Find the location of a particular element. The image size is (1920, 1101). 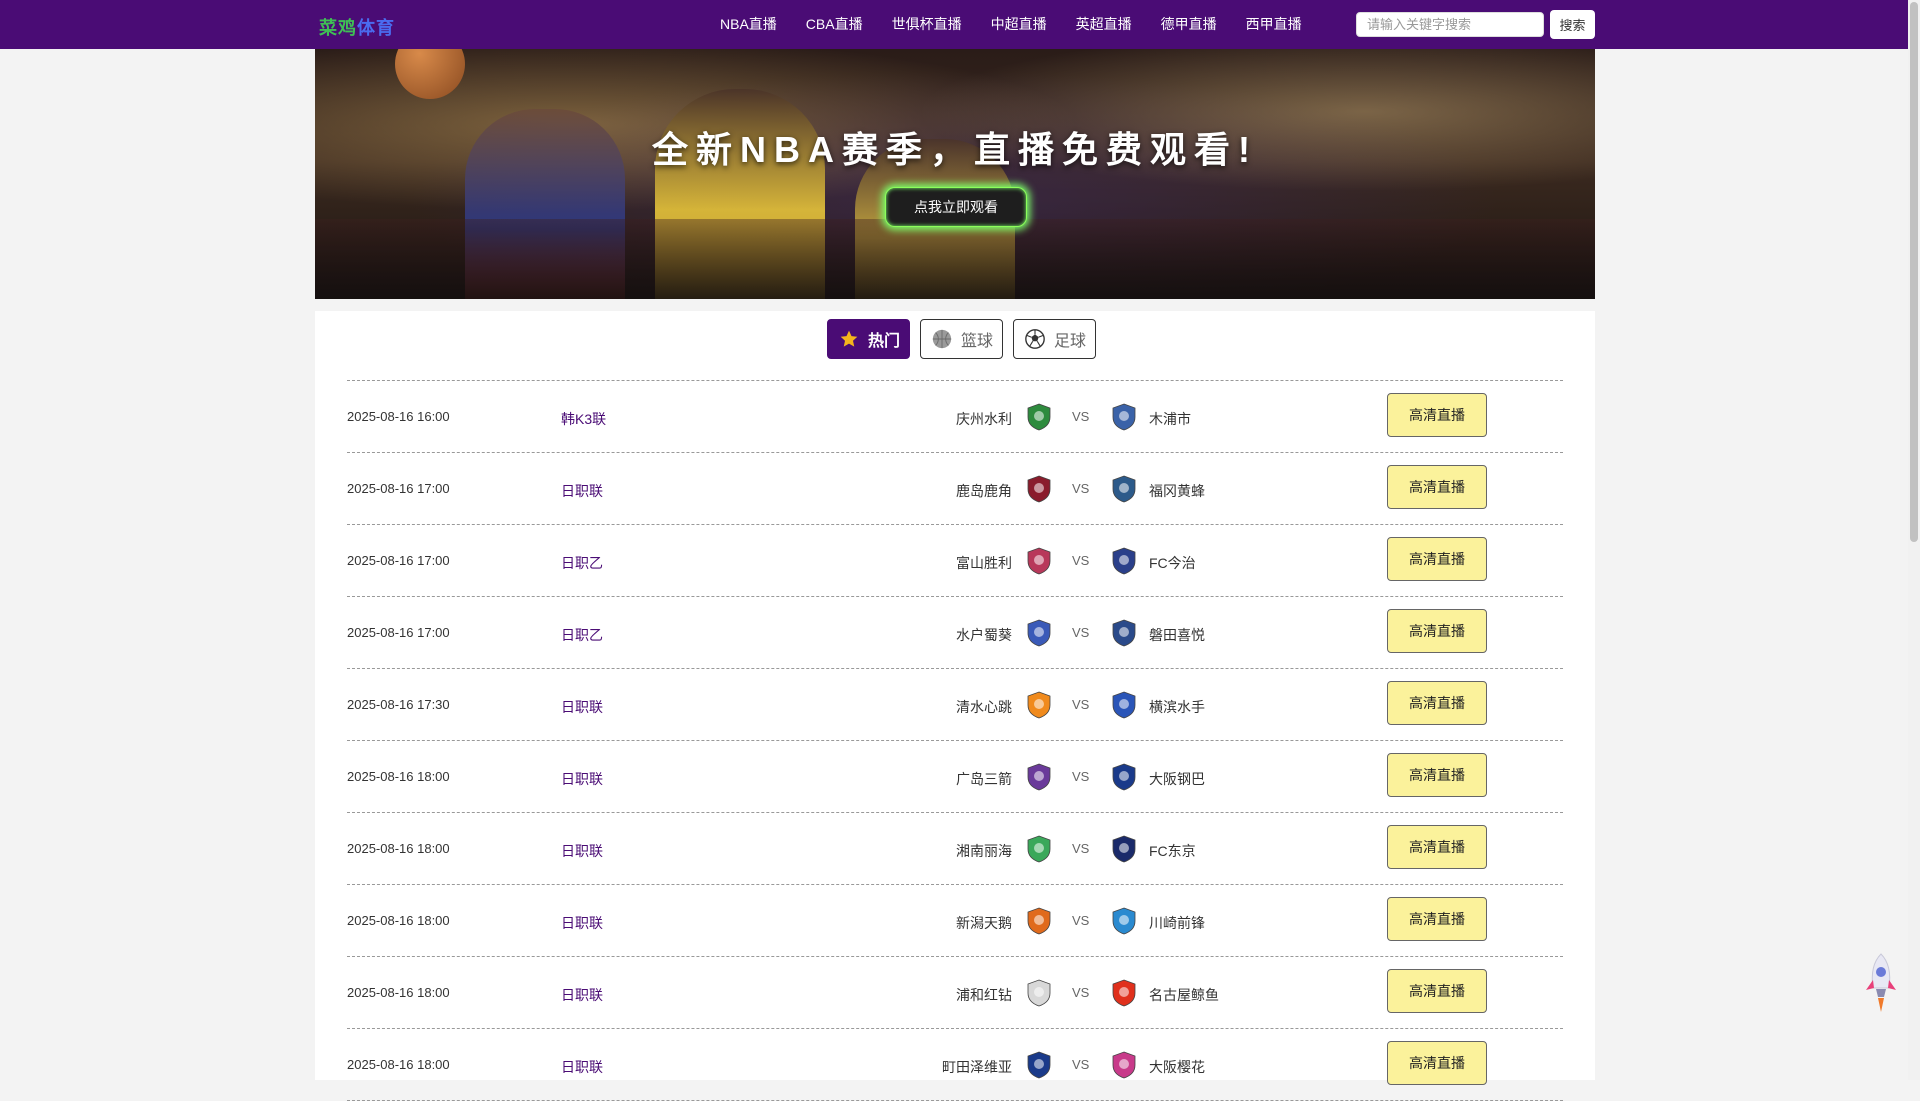

home-team-name: 町田泽维亚 is located at coordinates (977, 1067).